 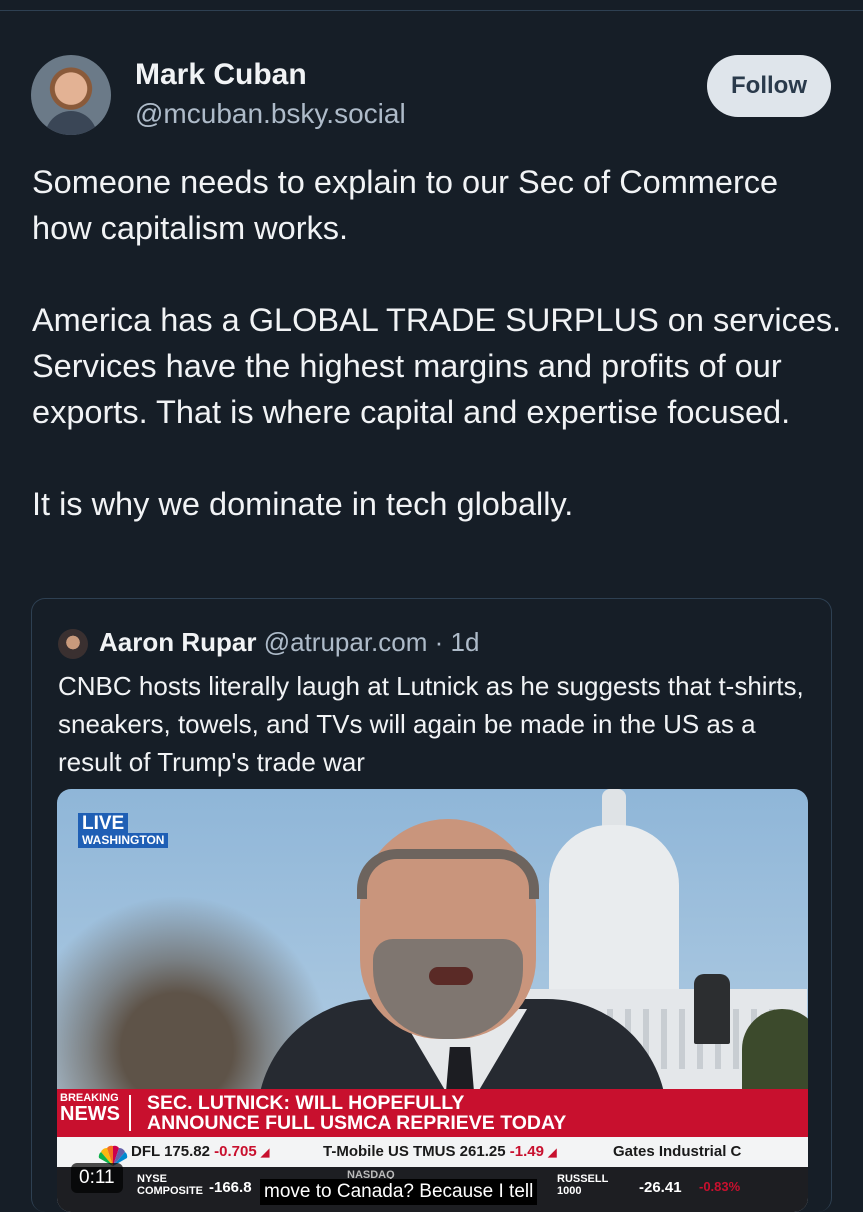 I want to click on russell-change: -26.41, so click(x=660, y=1187).